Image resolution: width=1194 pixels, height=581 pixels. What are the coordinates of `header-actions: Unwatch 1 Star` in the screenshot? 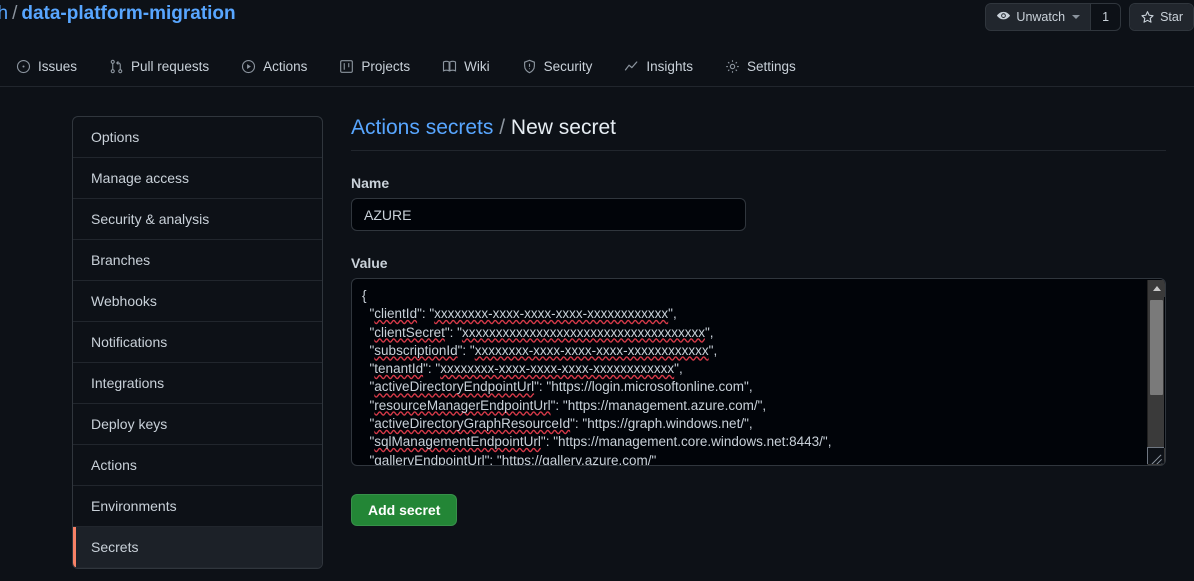 It's located at (1089, 17).